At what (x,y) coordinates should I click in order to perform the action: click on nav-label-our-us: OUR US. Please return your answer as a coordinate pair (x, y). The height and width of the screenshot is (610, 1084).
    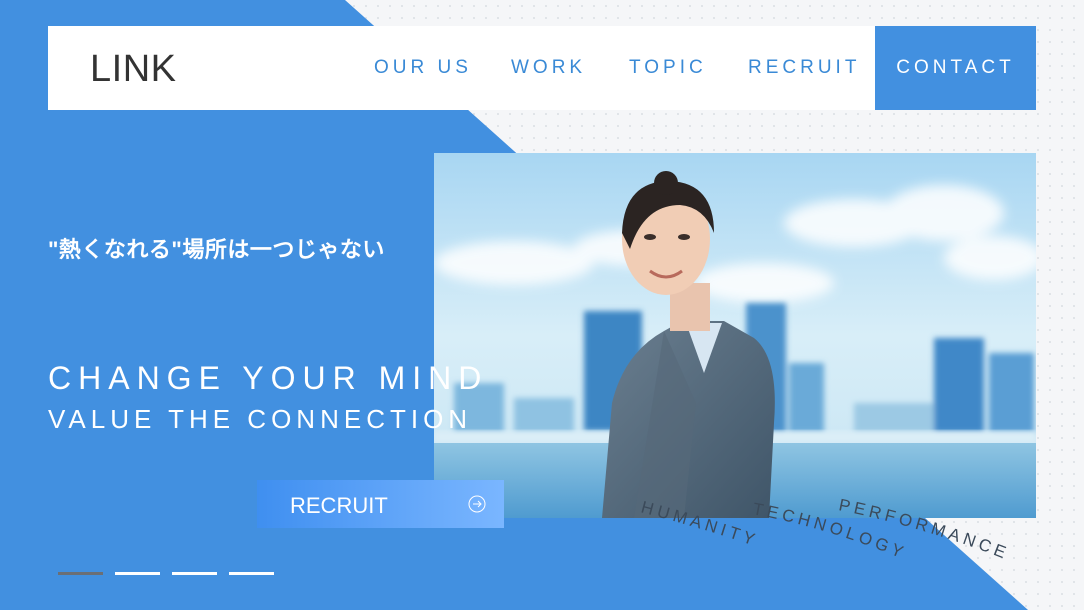
    Looking at the image, I should click on (423, 68).